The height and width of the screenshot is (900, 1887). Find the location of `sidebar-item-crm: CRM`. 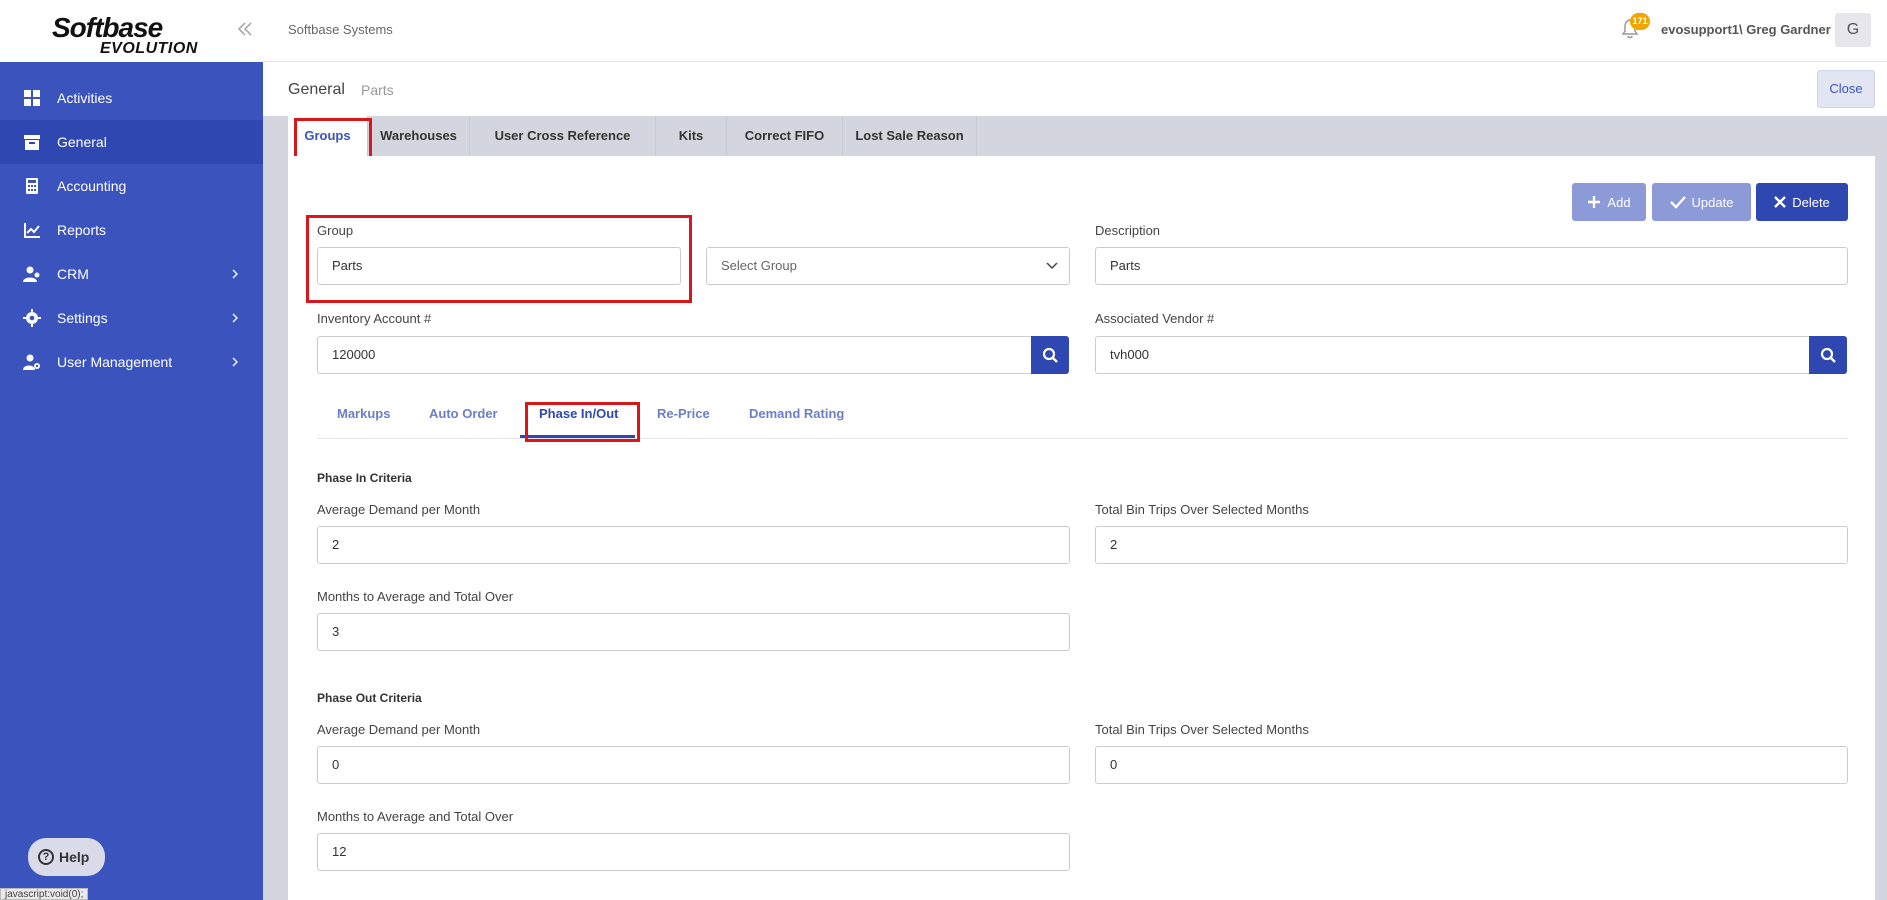

sidebar-item-crm: CRM is located at coordinates (131, 274).